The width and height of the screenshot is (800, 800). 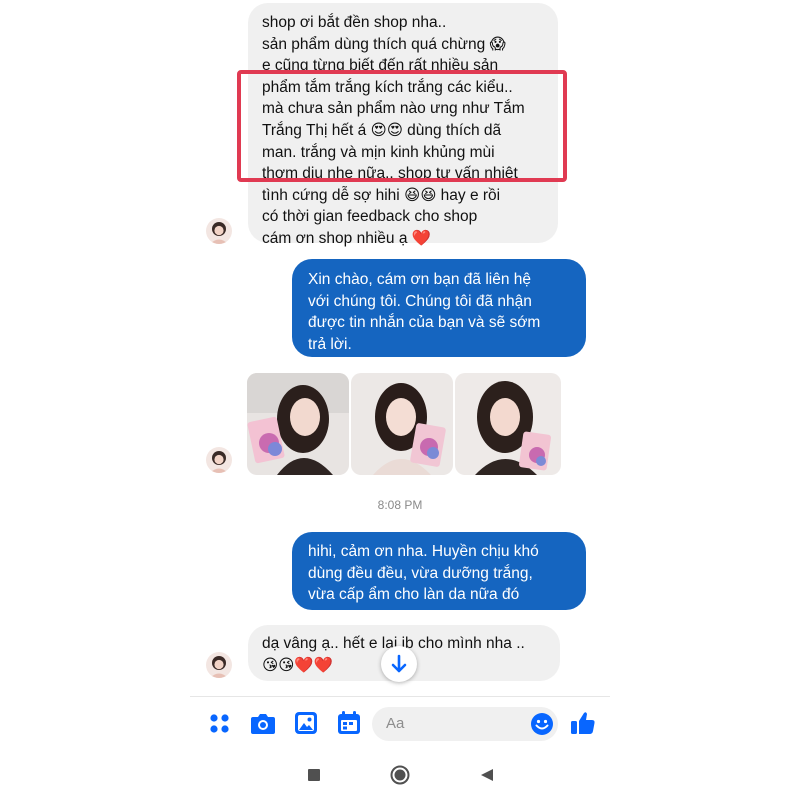 What do you see at coordinates (381, 195) in the screenshot?
I see `message-line: tình cứng dễ sợ hihi 😆😆 hay e rồi` at bounding box center [381, 195].